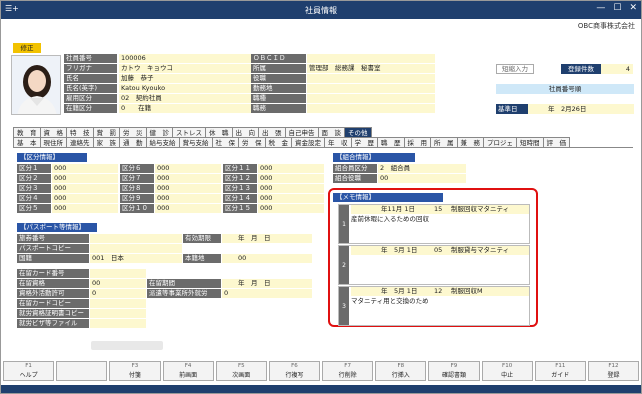 The width and height of the screenshot is (642, 394). What do you see at coordinates (135, 371) in the screenshot?
I see `fkey-button: F3 付箋` at bounding box center [135, 371].